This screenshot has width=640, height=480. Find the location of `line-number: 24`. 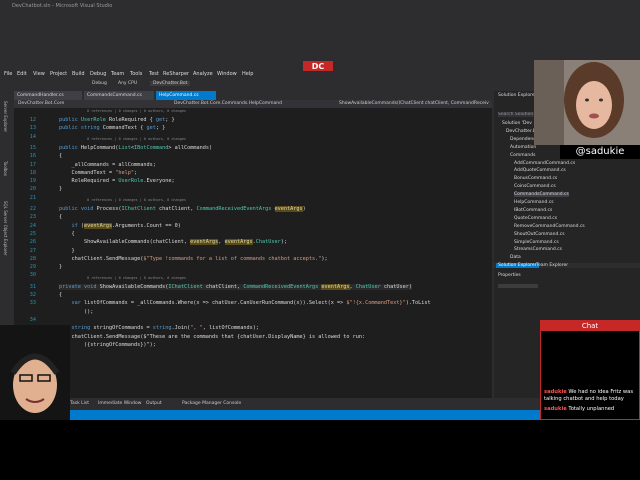

line-number: 24 is located at coordinates (32, 225).